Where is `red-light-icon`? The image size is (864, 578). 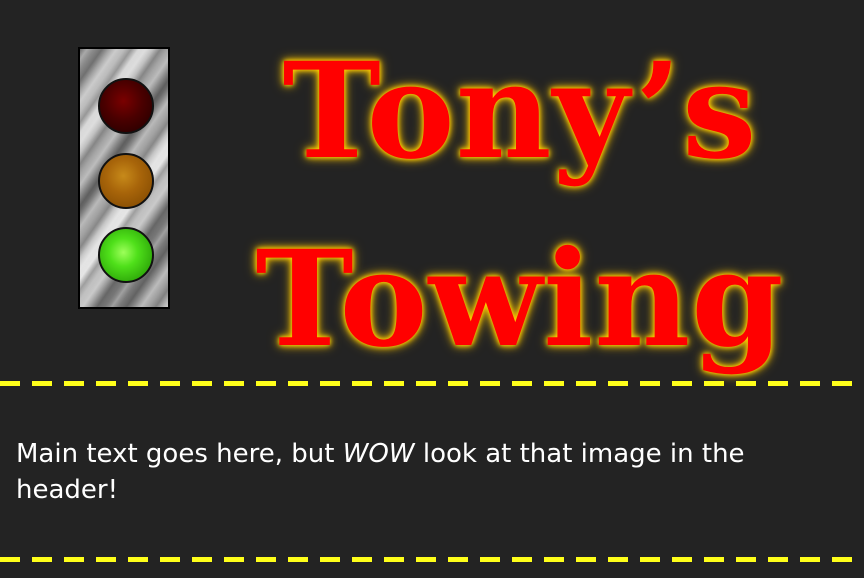
red-light-icon is located at coordinates (126, 106).